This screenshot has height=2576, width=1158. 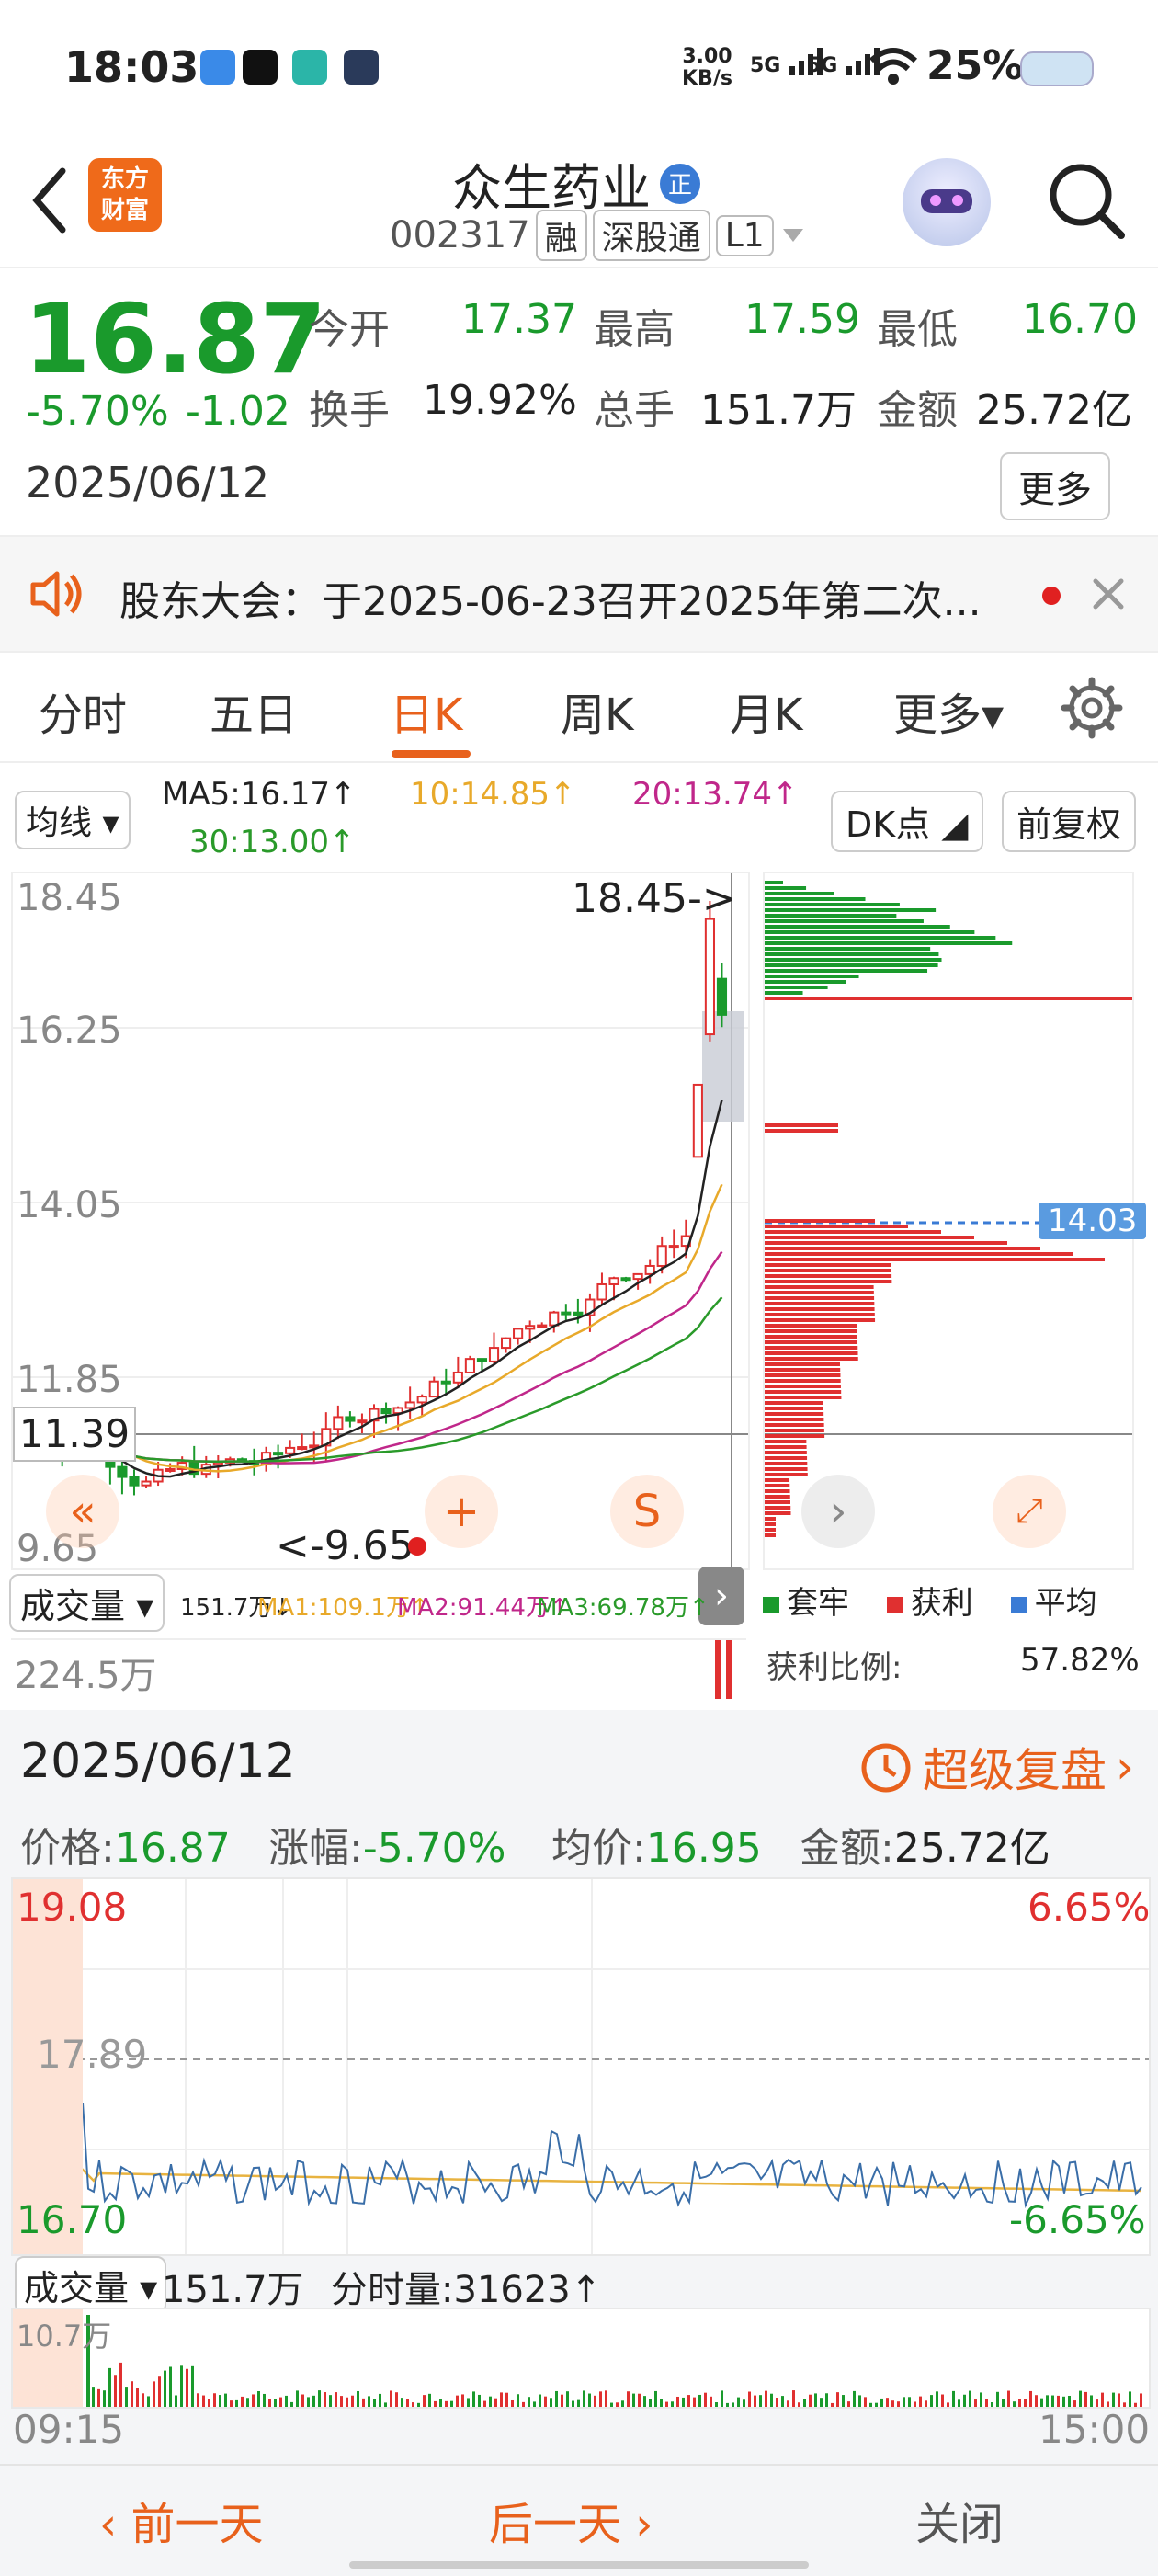 What do you see at coordinates (947, 202) in the screenshot?
I see `robot-assistant-icon` at bounding box center [947, 202].